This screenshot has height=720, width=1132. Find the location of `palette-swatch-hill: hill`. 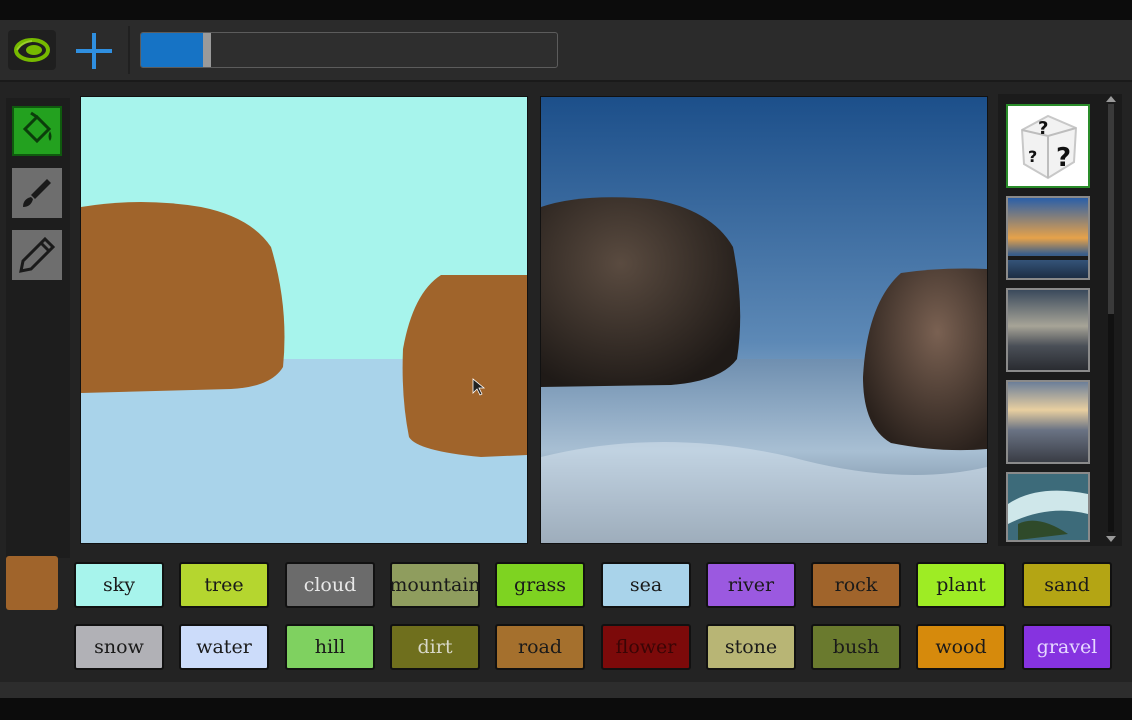

palette-swatch-hill: hill is located at coordinates (330, 647).